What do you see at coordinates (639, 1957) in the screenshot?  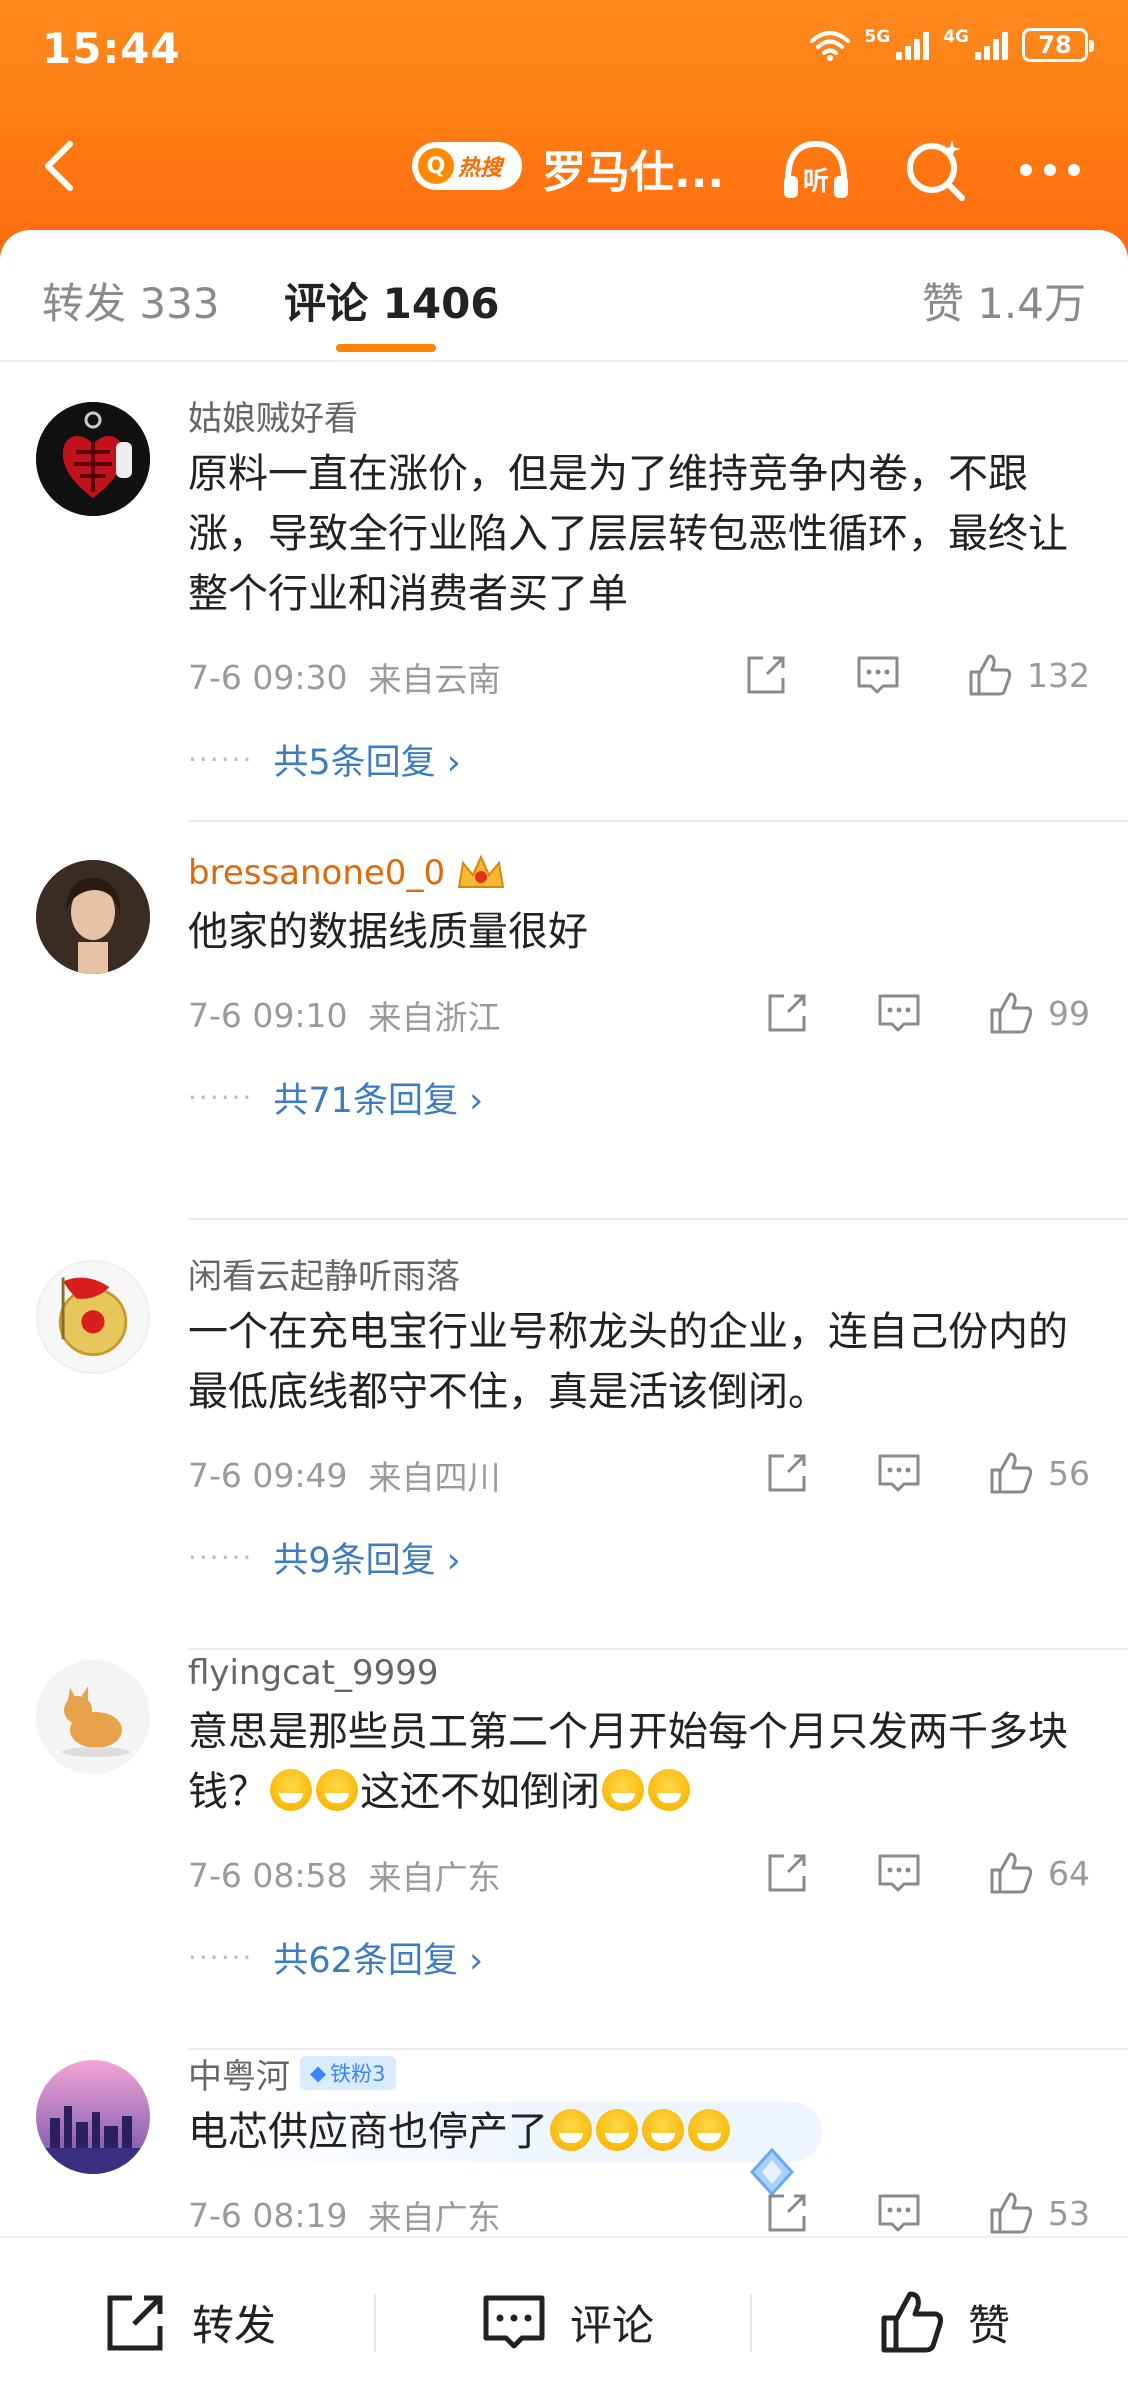 I see `view-replies: ······ 共62条回复 ›` at bounding box center [639, 1957].